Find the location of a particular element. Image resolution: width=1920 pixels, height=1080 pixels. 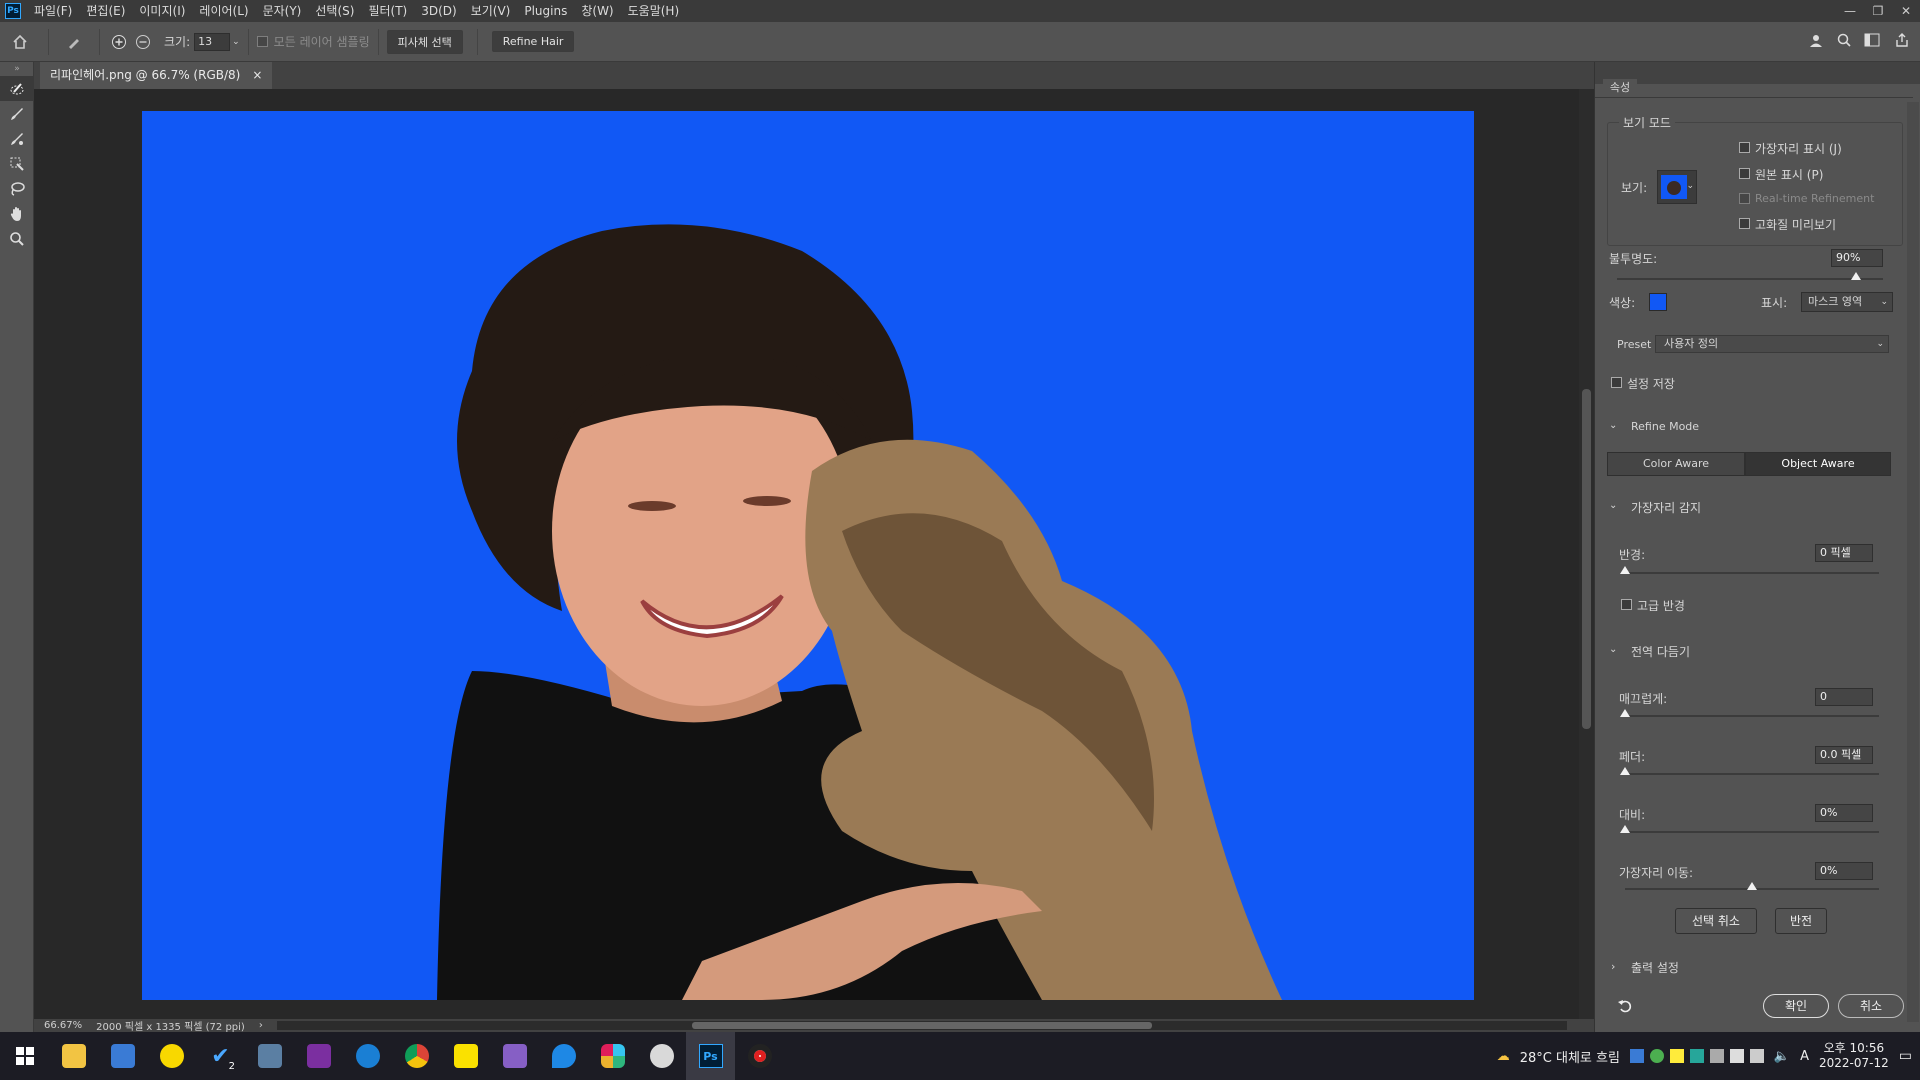

file-explorer-icon is located at coordinates (73, 1056).